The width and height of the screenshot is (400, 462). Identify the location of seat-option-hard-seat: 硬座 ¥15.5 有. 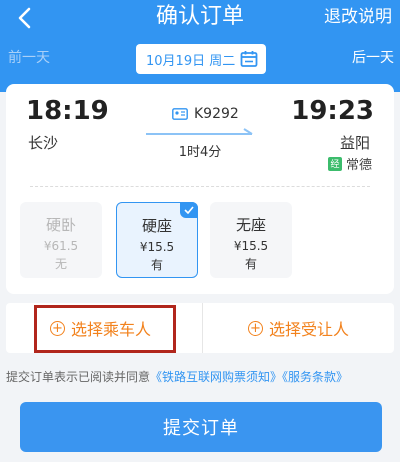
(157, 240).